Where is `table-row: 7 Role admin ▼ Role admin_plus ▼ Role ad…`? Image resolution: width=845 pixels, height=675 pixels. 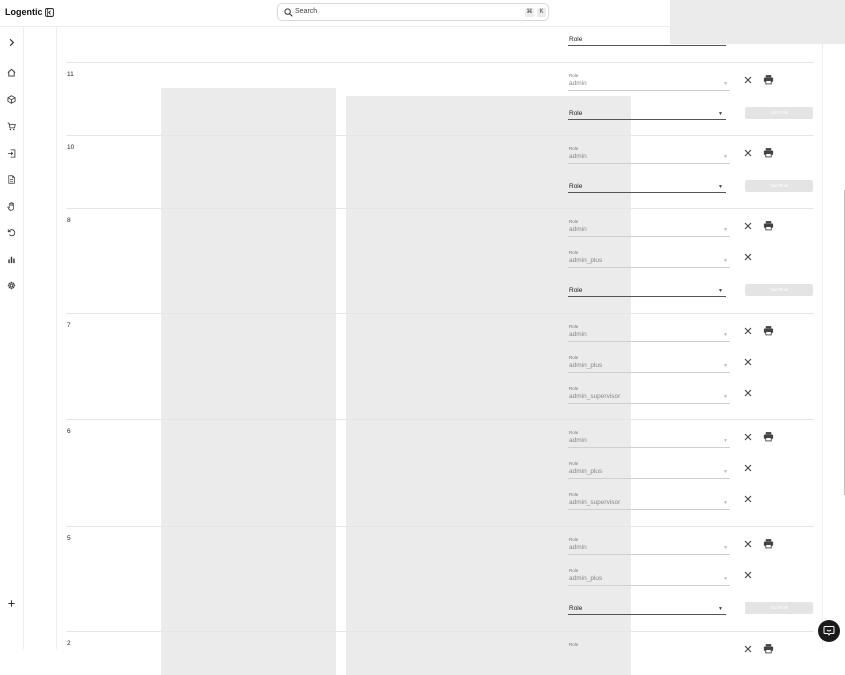 table-row: 7 Role admin ▼ Role admin_plus ▼ Role ad… is located at coordinates (440, 366).